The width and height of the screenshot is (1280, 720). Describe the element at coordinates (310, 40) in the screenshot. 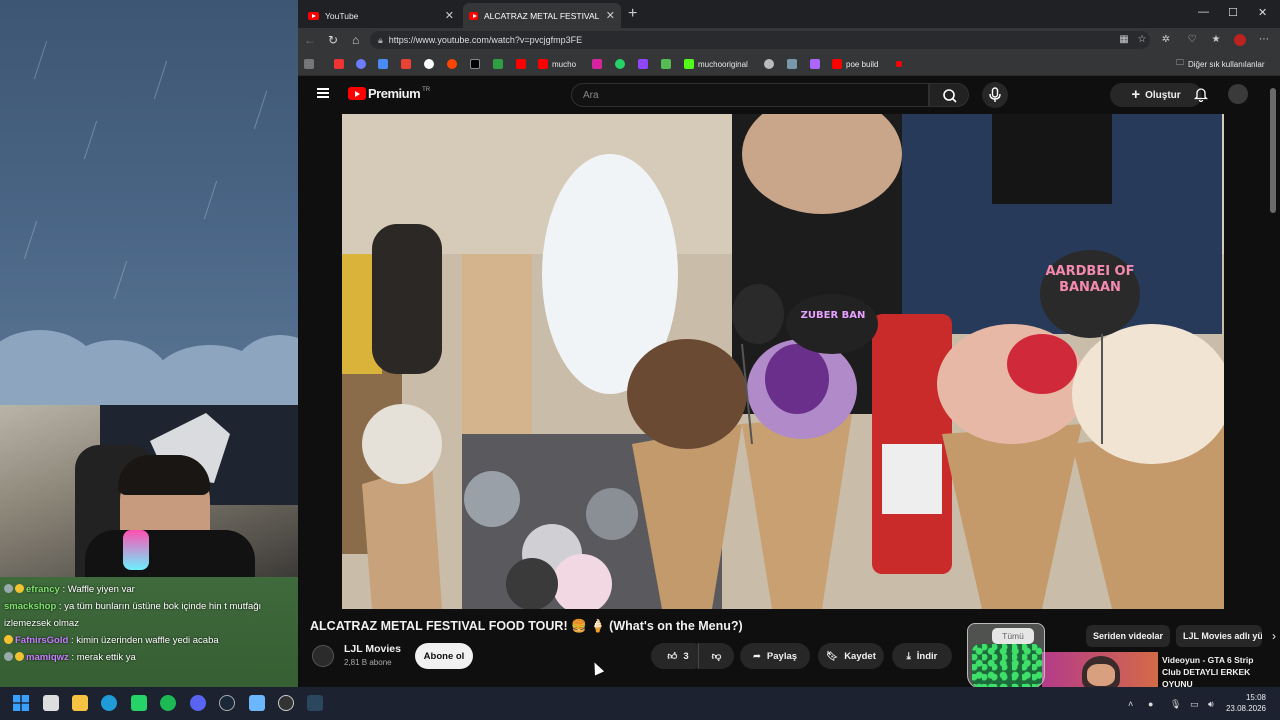

I see `back-icon: ←` at that location.